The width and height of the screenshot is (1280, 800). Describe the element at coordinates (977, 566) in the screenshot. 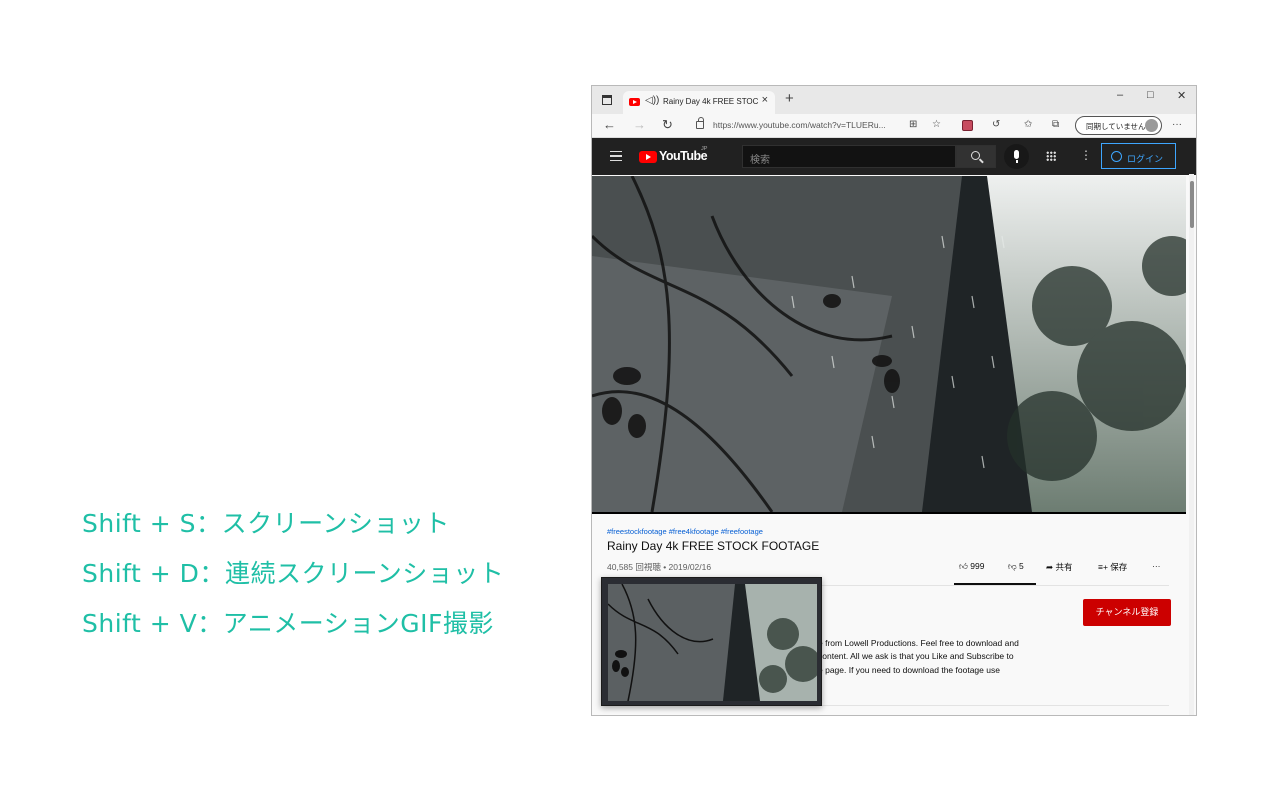

I see `like-count: 999` at that location.